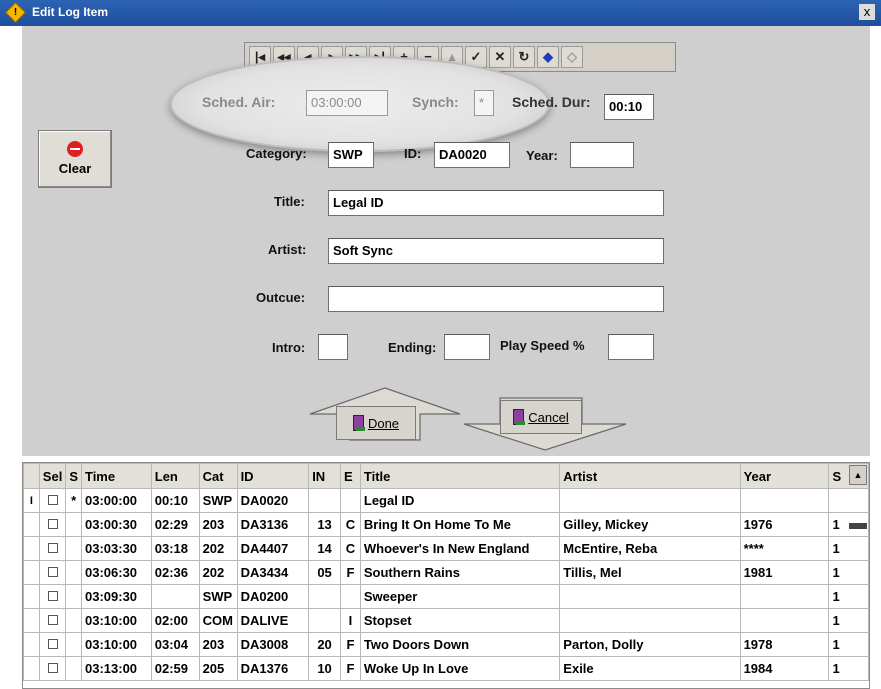 The image size is (881, 689). What do you see at coordinates (460, 524) in the screenshot?
I see `cell-title: Bring It On Home To Me` at bounding box center [460, 524].